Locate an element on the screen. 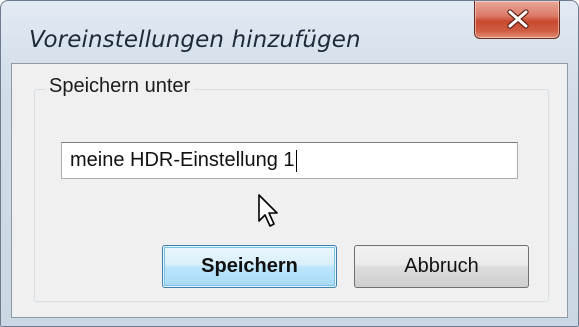 This screenshot has height=327, width=579. text-caret is located at coordinates (296, 160).